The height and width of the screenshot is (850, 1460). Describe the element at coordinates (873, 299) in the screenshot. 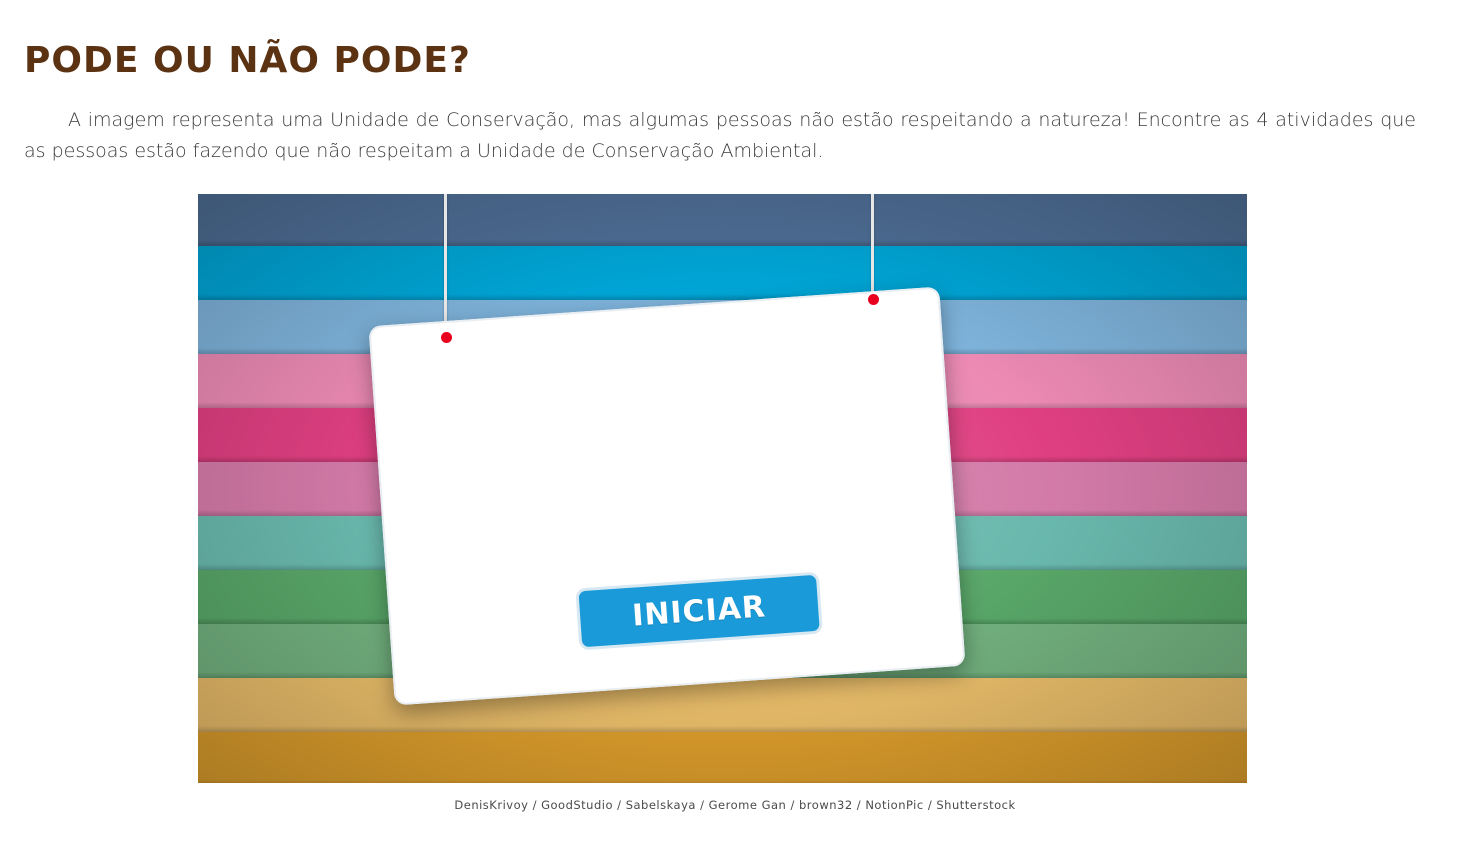

I see `pin-right-icon` at that location.